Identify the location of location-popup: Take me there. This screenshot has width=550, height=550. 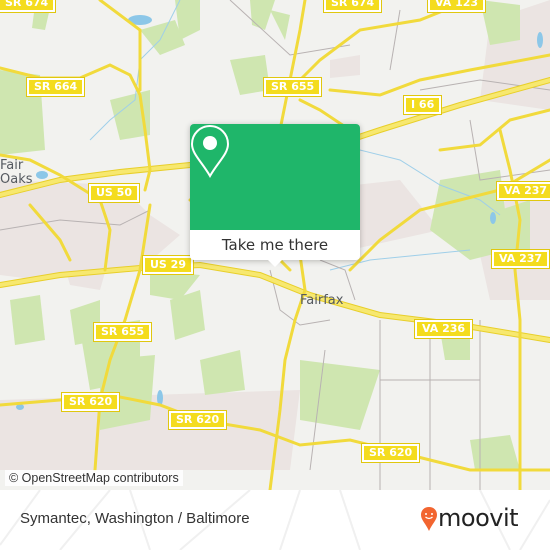
(275, 195).